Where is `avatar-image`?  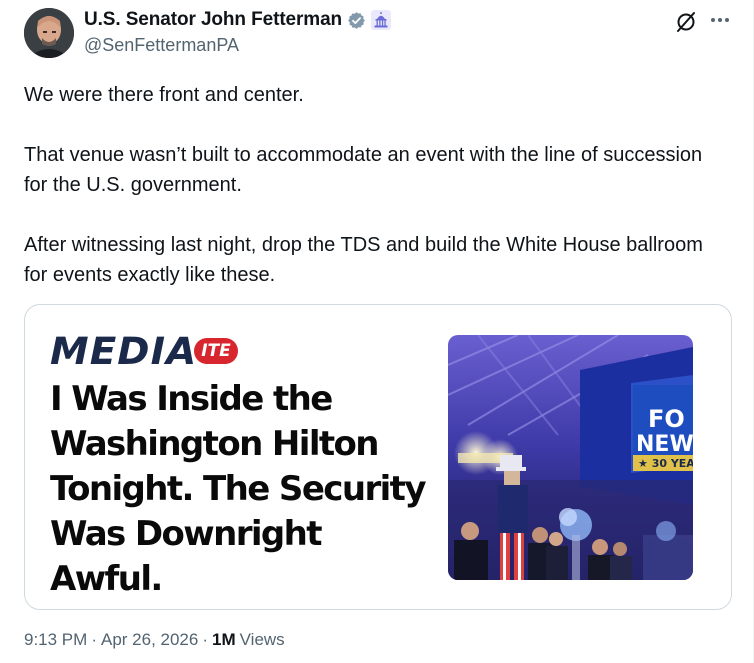
avatar-image is located at coordinates (49, 33).